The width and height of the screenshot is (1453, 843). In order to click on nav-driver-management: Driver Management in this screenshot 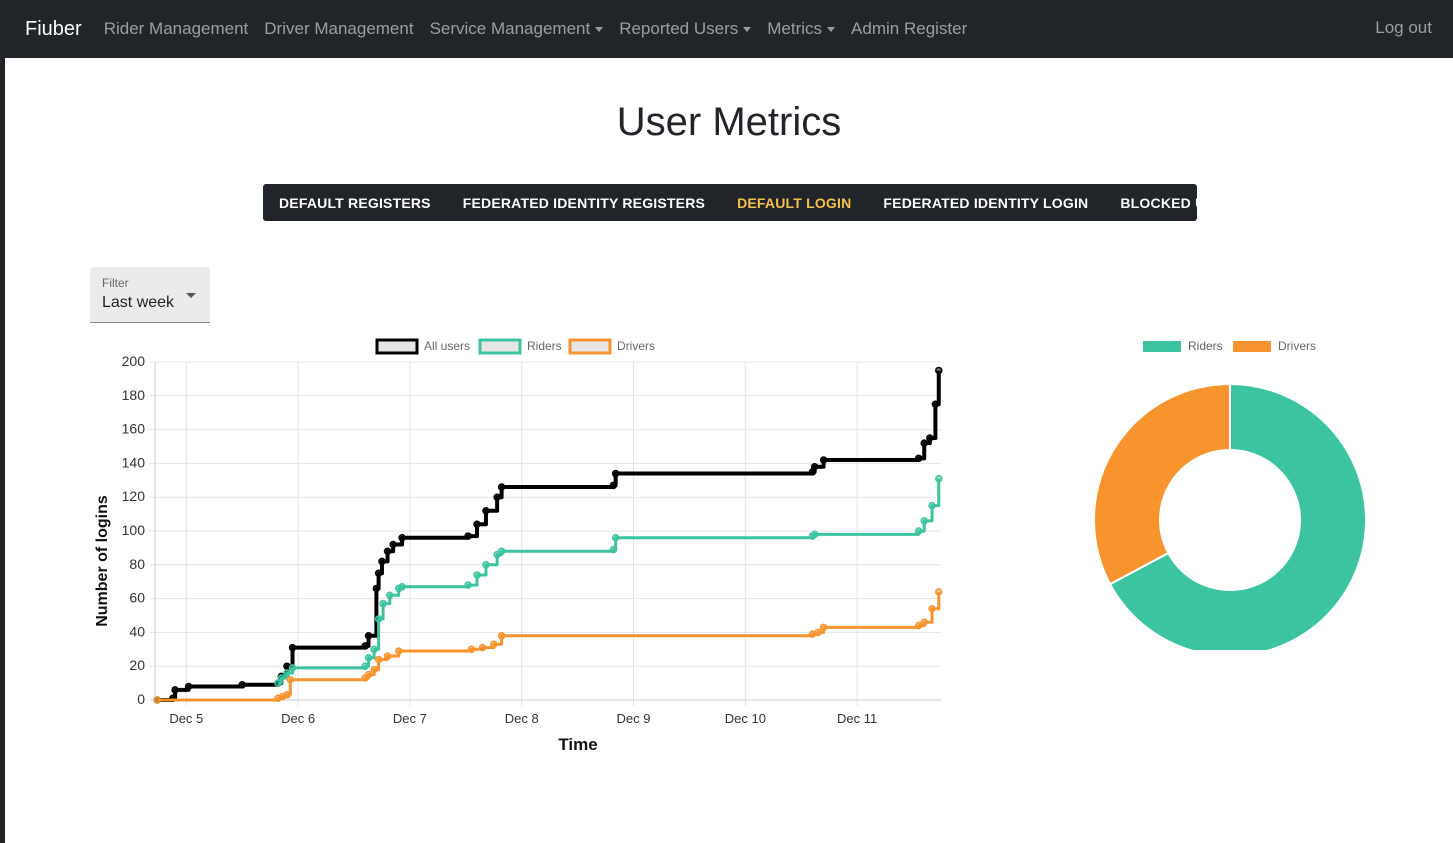, I will do `click(338, 29)`.